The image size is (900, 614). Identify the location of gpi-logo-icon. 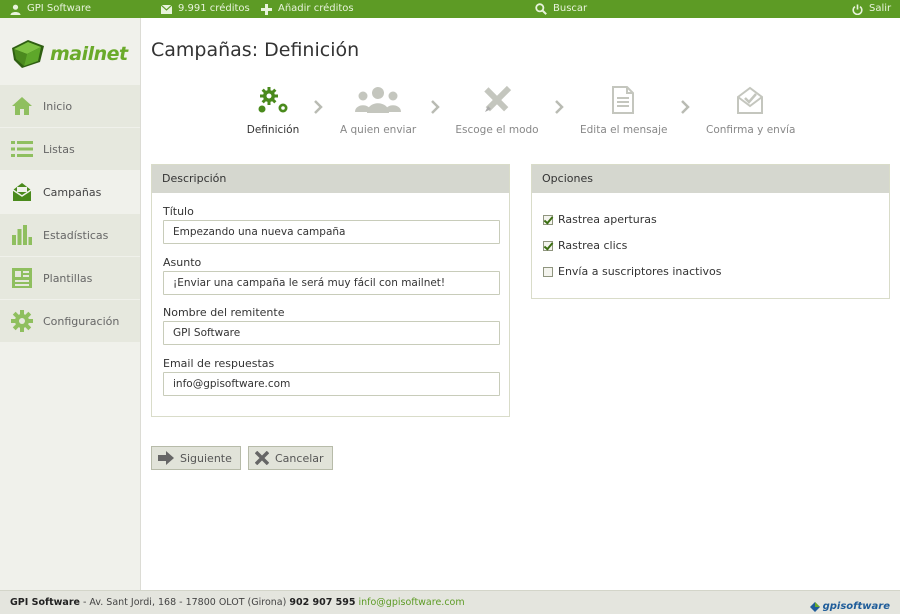
(814, 606).